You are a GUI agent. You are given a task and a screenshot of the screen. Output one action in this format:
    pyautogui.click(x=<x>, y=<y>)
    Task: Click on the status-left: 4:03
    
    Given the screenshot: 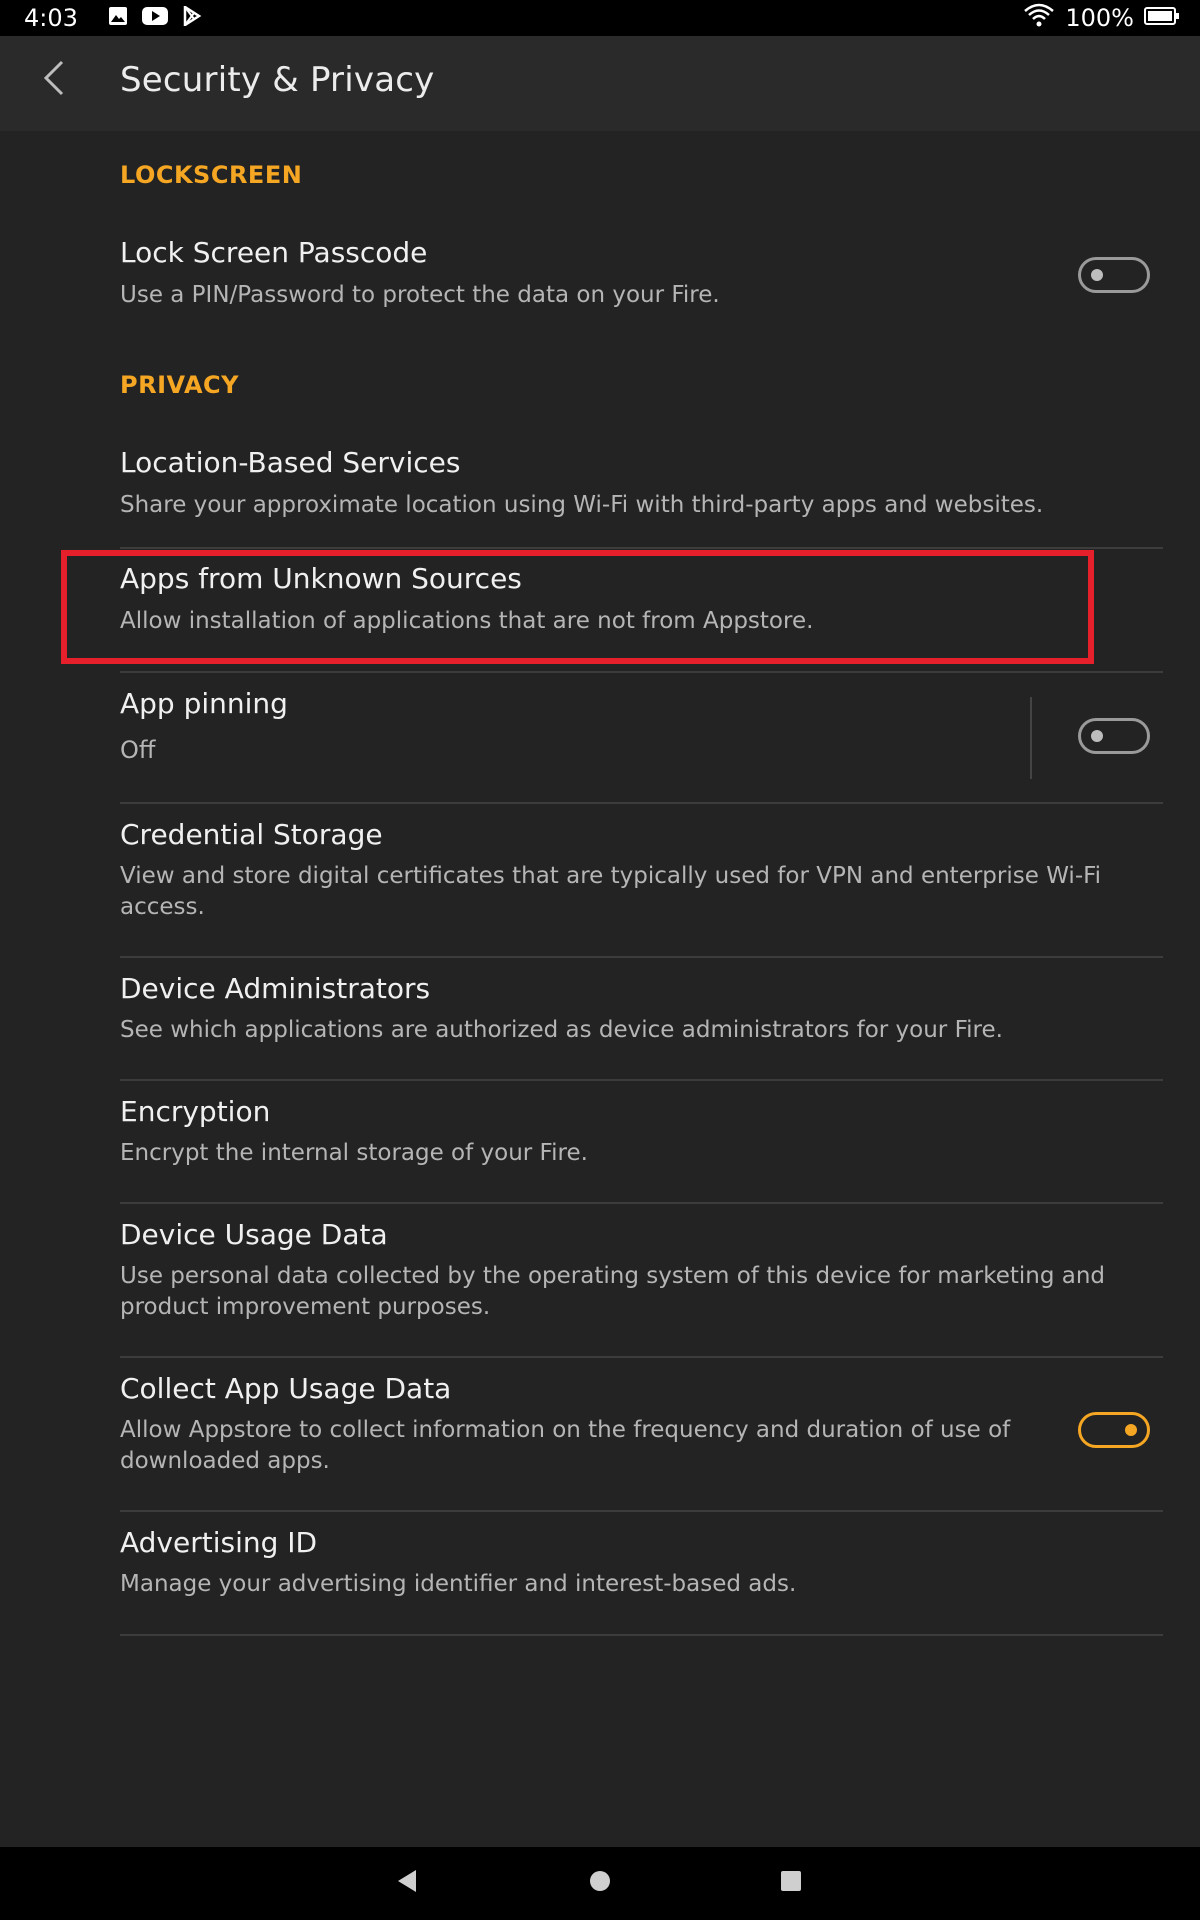 What is the action you would take?
    pyautogui.click(x=113, y=18)
    